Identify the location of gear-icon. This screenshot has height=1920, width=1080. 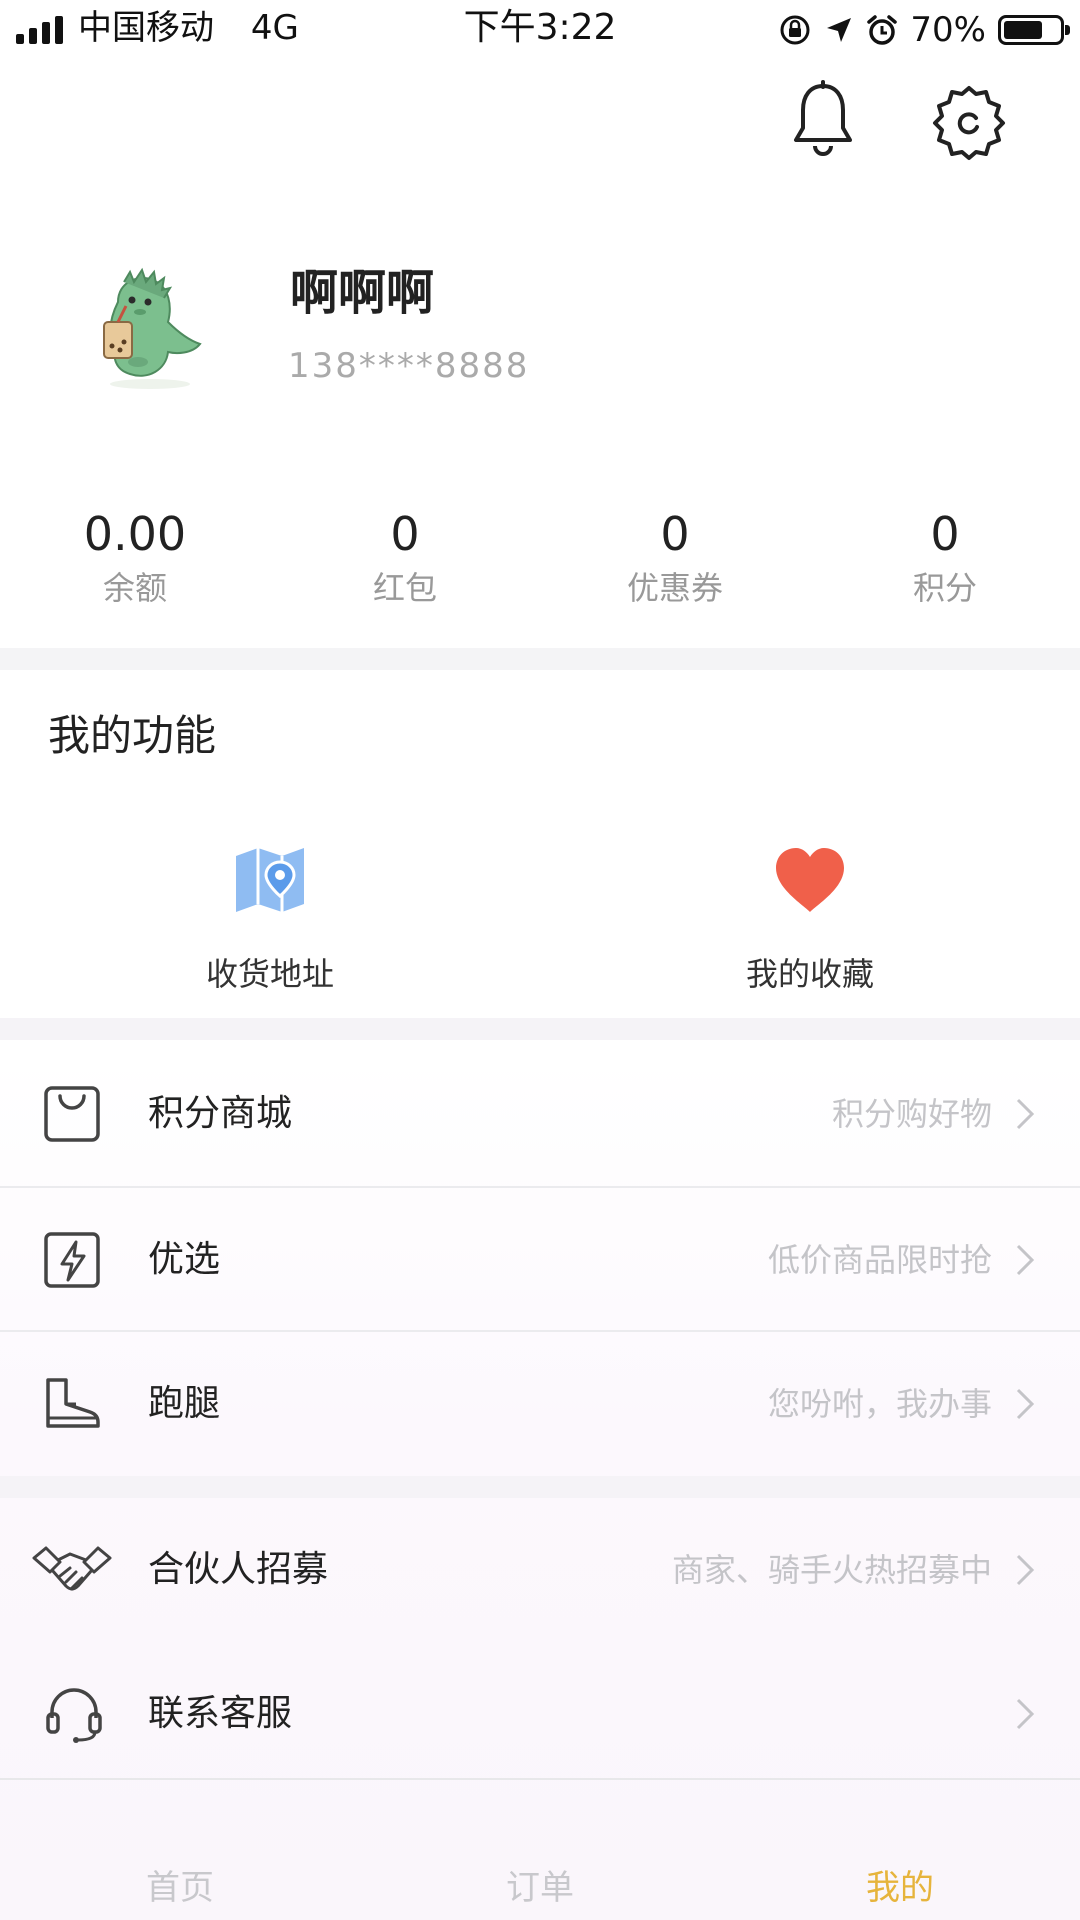
(969, 123).